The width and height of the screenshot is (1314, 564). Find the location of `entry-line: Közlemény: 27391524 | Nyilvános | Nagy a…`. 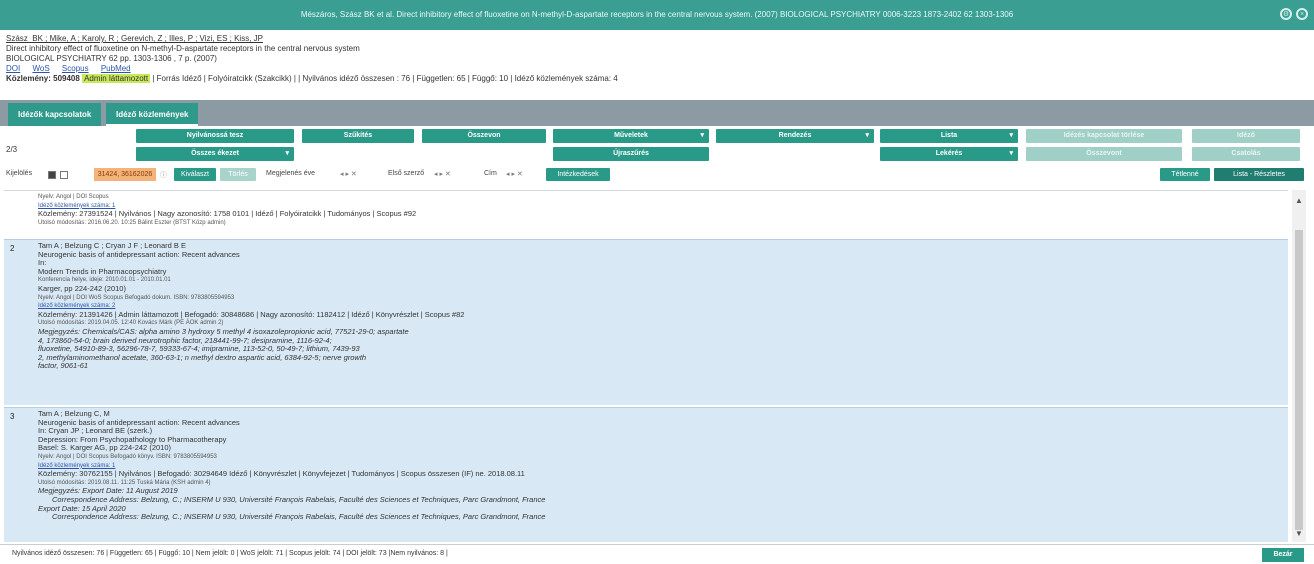

entry-line: Közlemény: 27391524 | Nyilvános | Nagy a… is located at coordinates (227, 214).